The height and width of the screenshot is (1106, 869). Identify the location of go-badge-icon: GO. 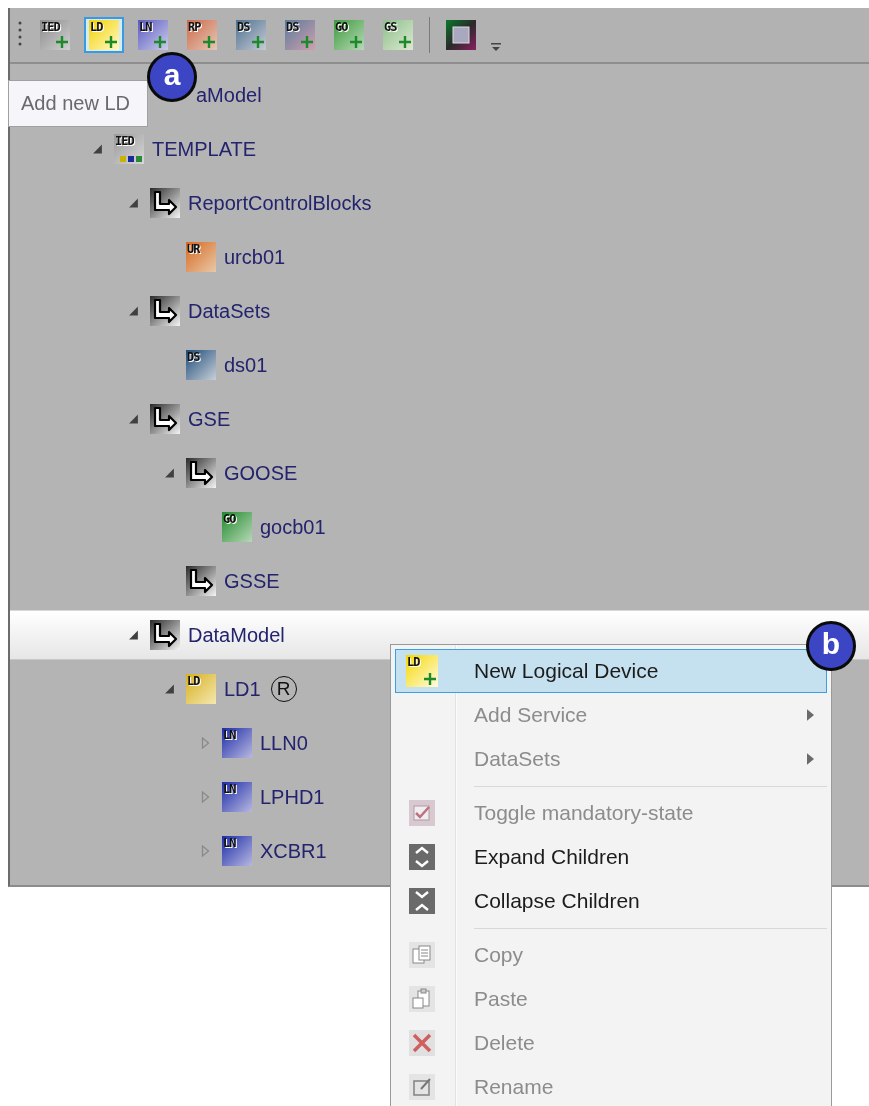
(237, 527).